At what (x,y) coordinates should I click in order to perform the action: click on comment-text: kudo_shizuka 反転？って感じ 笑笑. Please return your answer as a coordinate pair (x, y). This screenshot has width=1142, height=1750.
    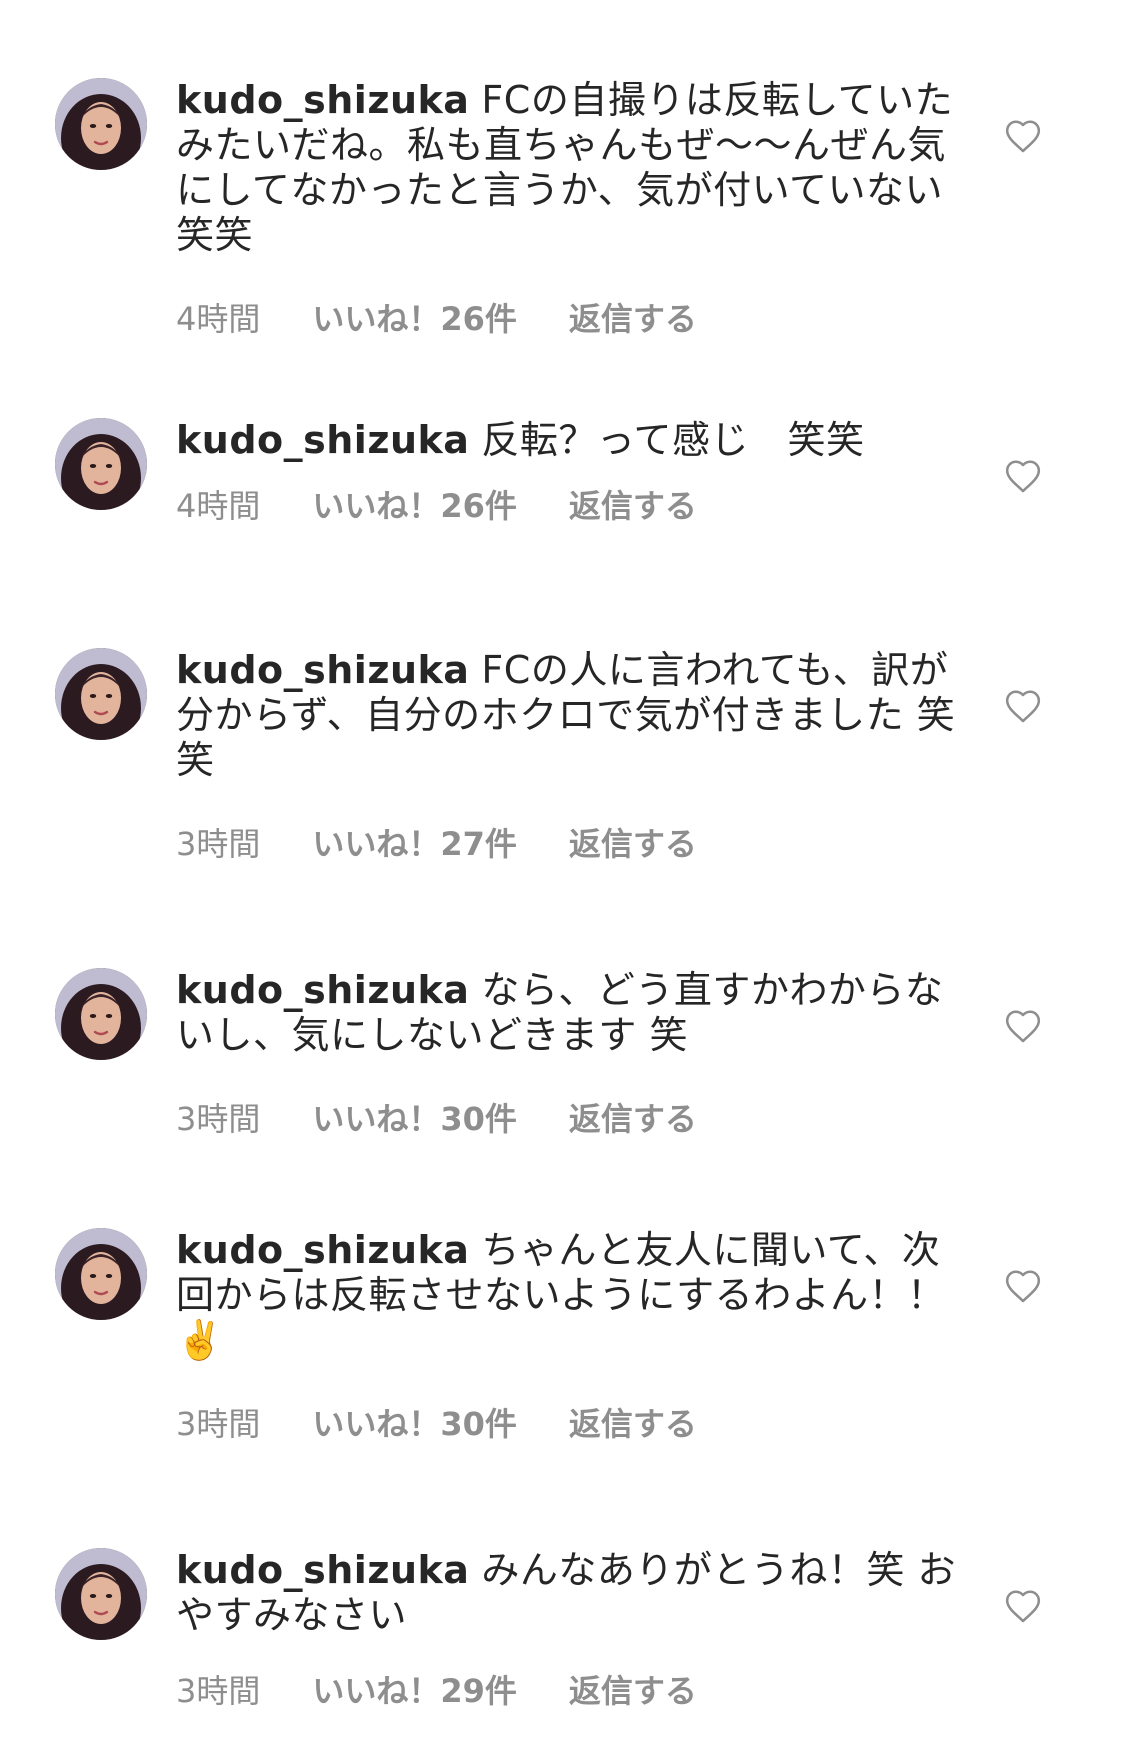
    Looking at the image, I should click on (571, 440).